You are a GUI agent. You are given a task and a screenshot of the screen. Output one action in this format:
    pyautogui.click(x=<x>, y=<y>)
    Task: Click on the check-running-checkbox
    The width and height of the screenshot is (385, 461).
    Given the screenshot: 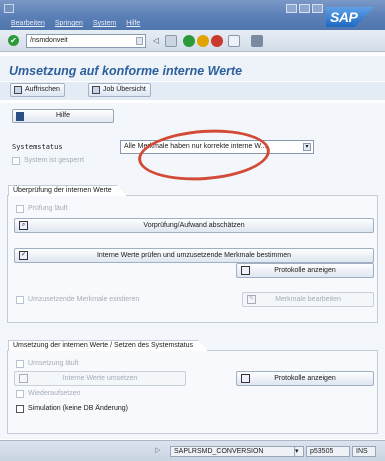 What is the action you would take?
    pyautogui.click(x=20, y=209)
    